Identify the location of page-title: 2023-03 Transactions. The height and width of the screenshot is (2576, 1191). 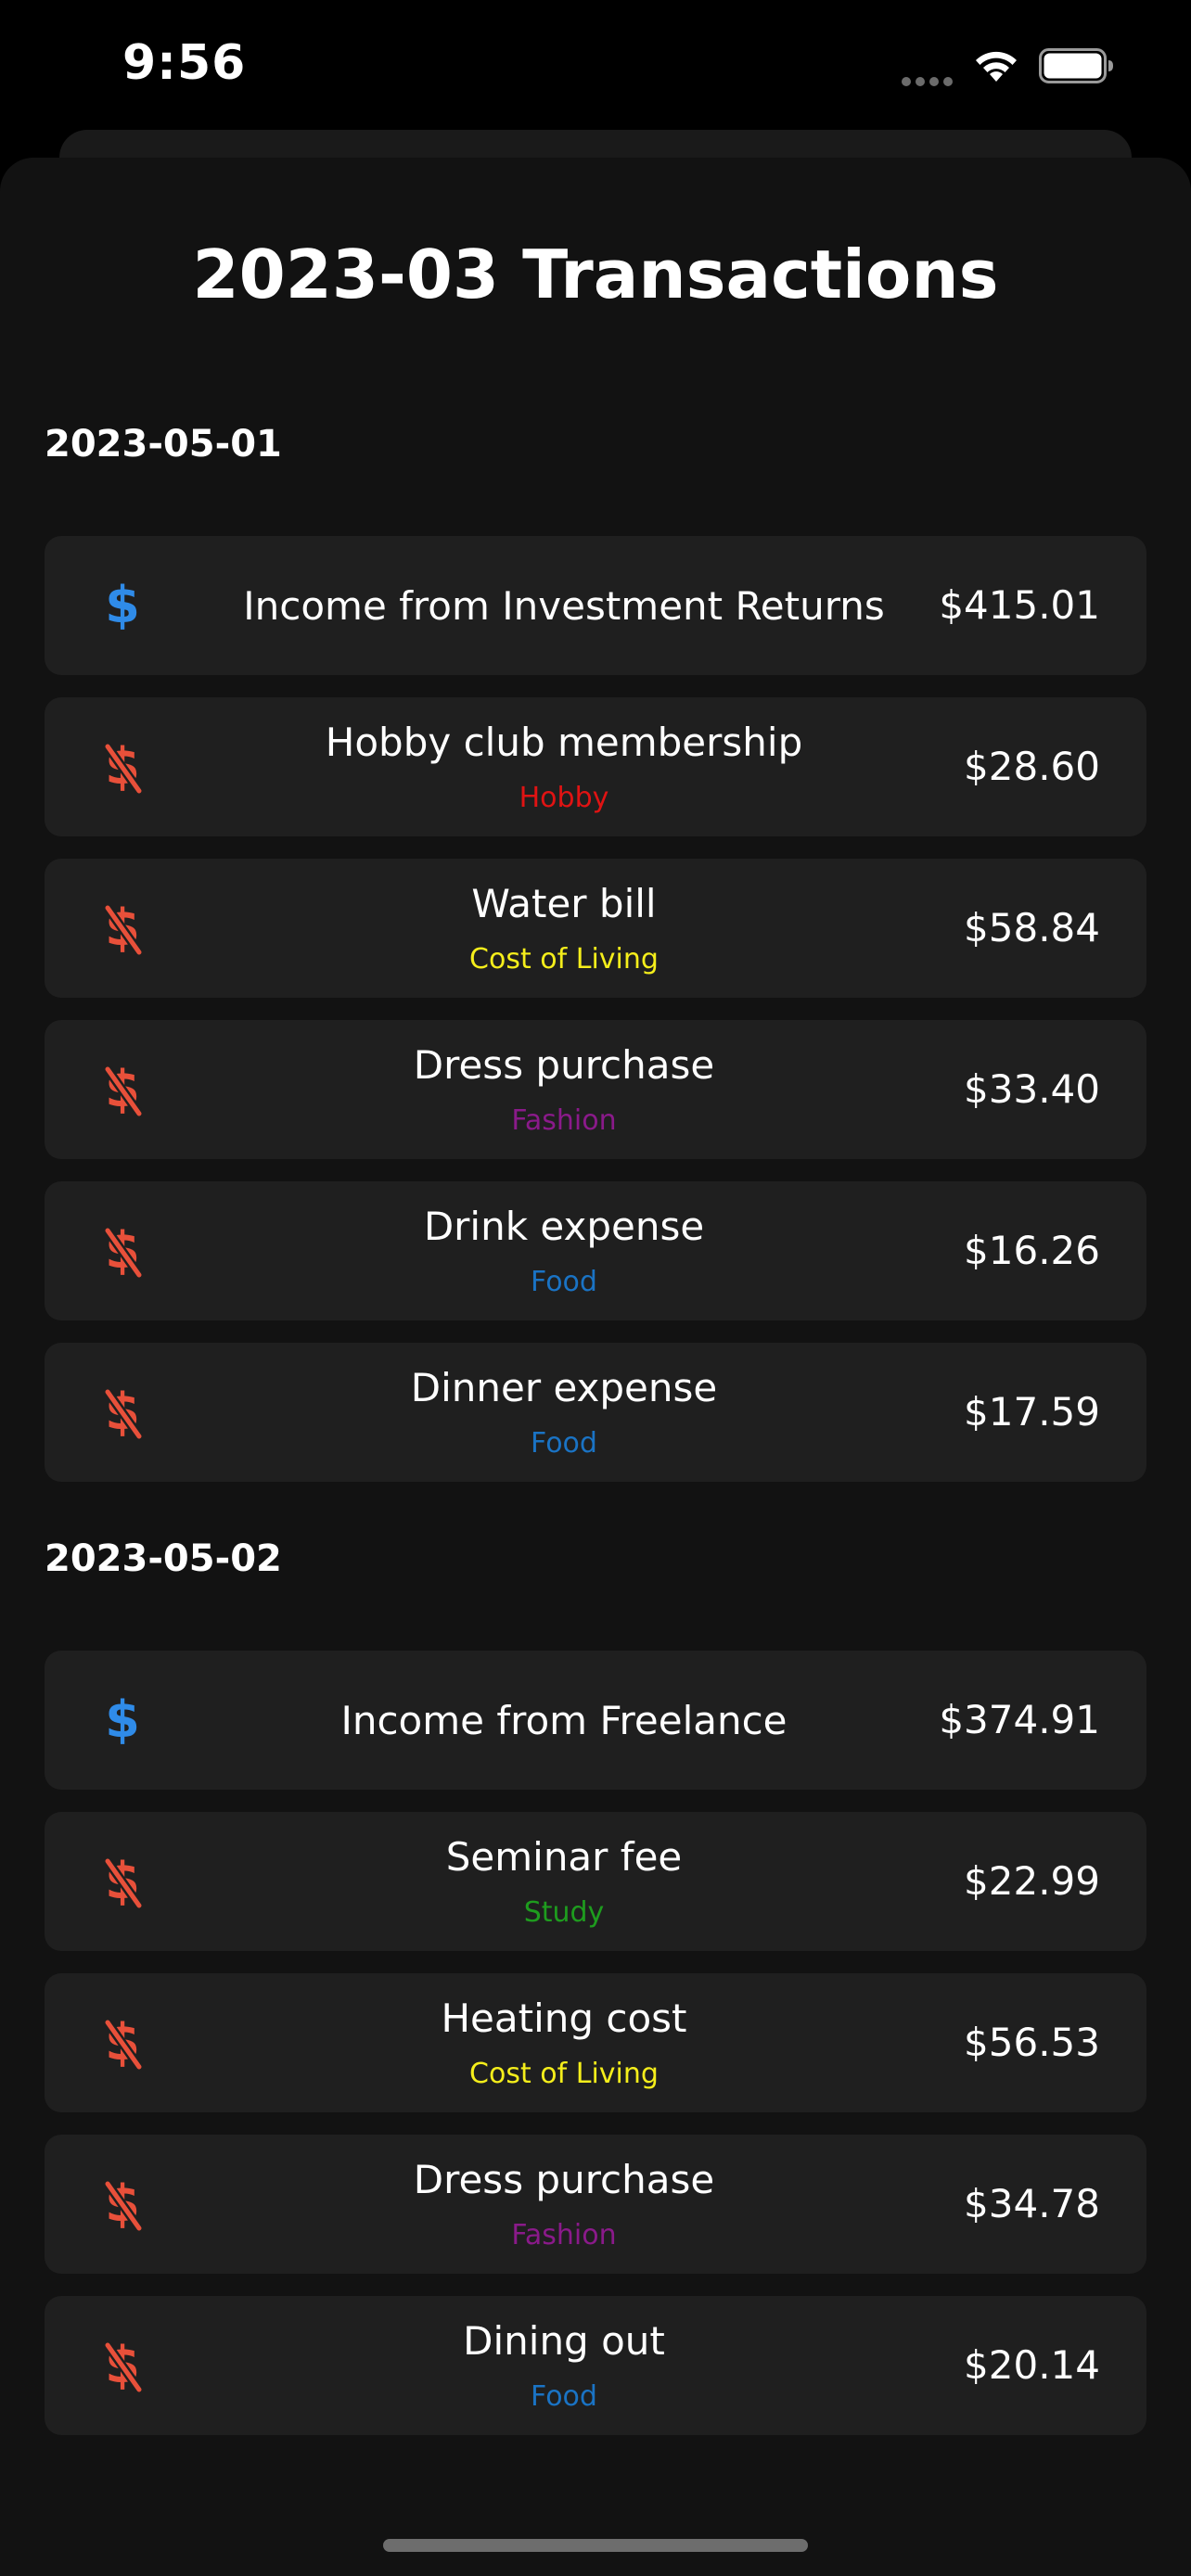
(595, 274).